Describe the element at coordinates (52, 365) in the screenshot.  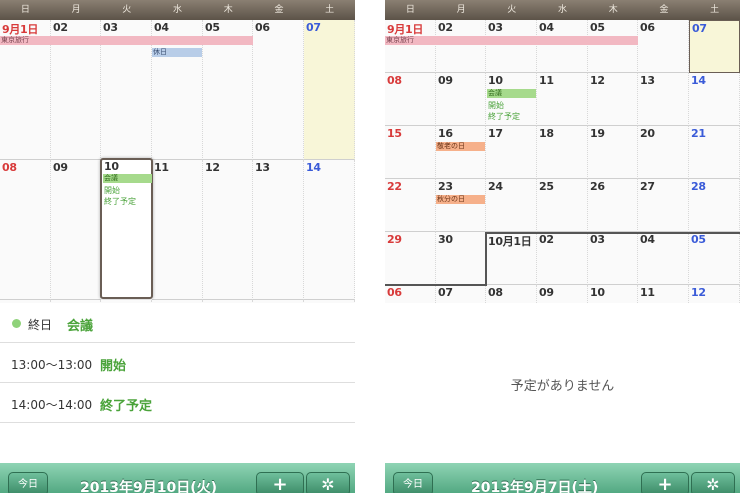
I see `event-time: 13:00〜13:00` at that location.